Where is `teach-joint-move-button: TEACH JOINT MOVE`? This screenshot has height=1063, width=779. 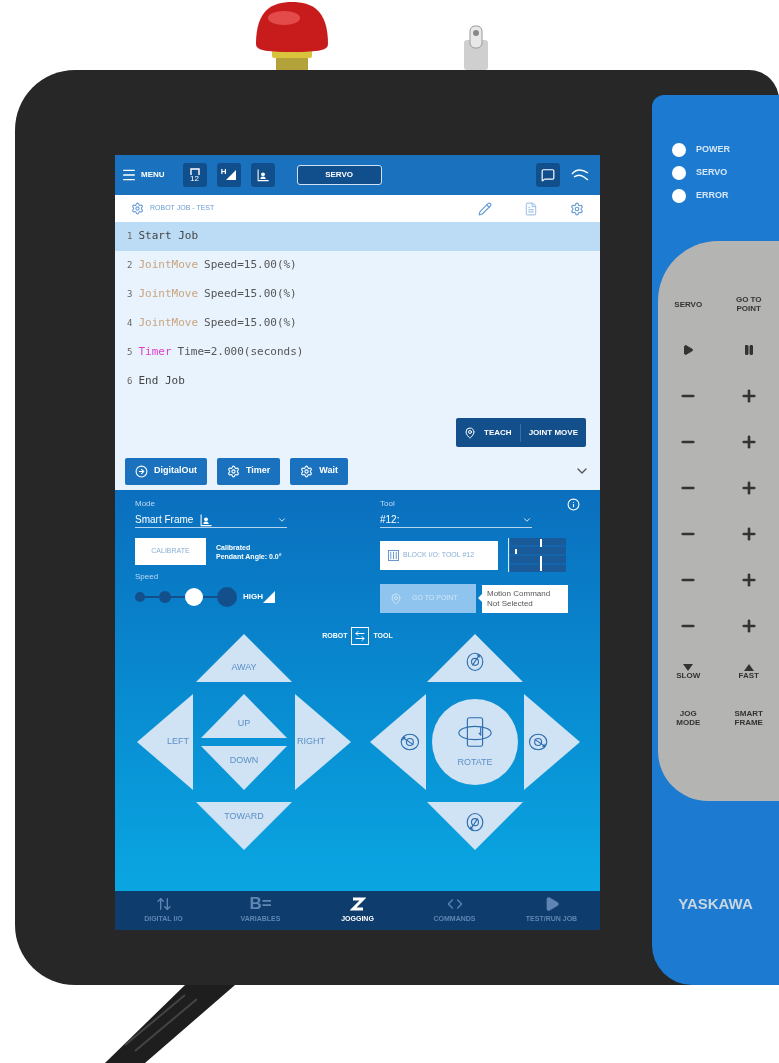
teach-joint-move-button: TEACH JOINT MOVE is located at coordinates (521, 432).